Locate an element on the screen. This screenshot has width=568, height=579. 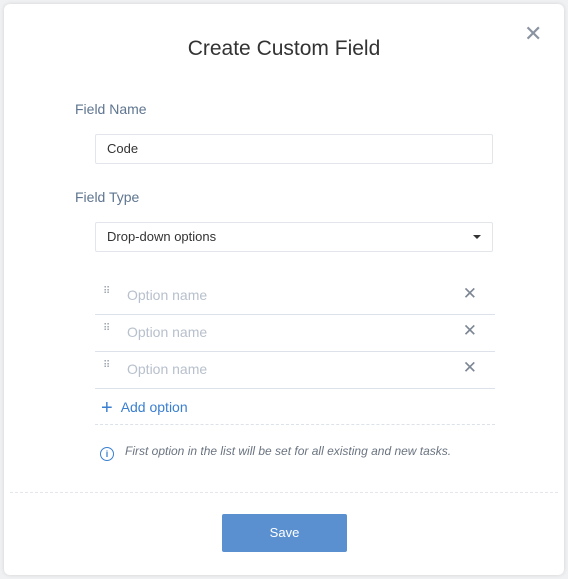
close-icon: ✕ is located at coordinates (533, 34).